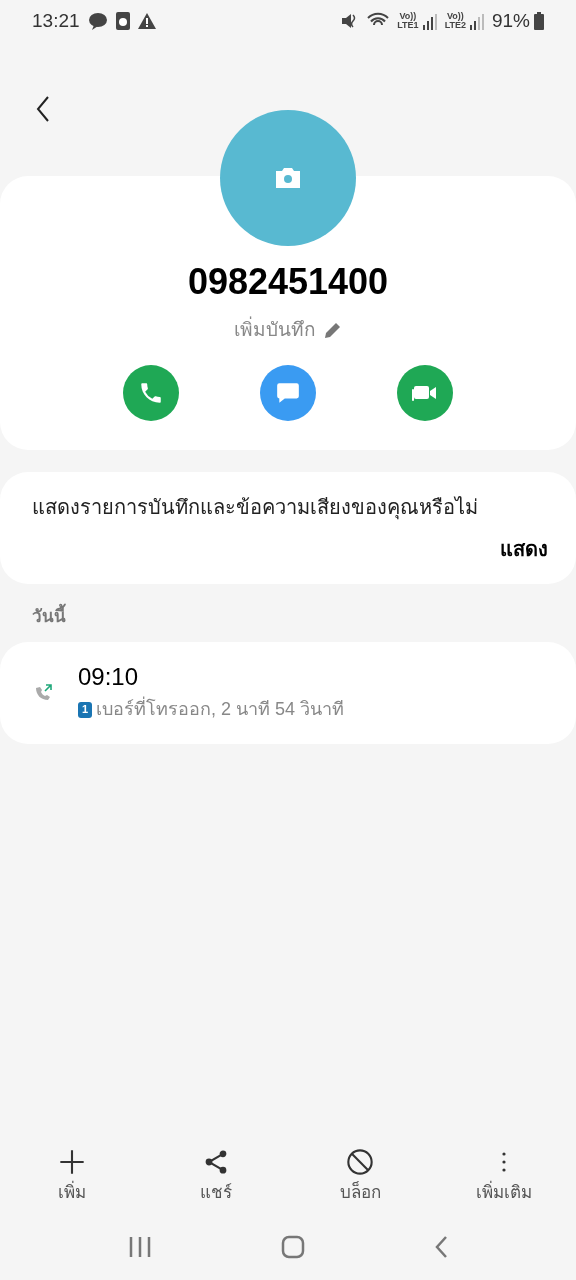 This screenshot has width=576, height=1280. Describe the element at coordinates (360, 1162) in the screenshot. I see `block-icon` at that location.